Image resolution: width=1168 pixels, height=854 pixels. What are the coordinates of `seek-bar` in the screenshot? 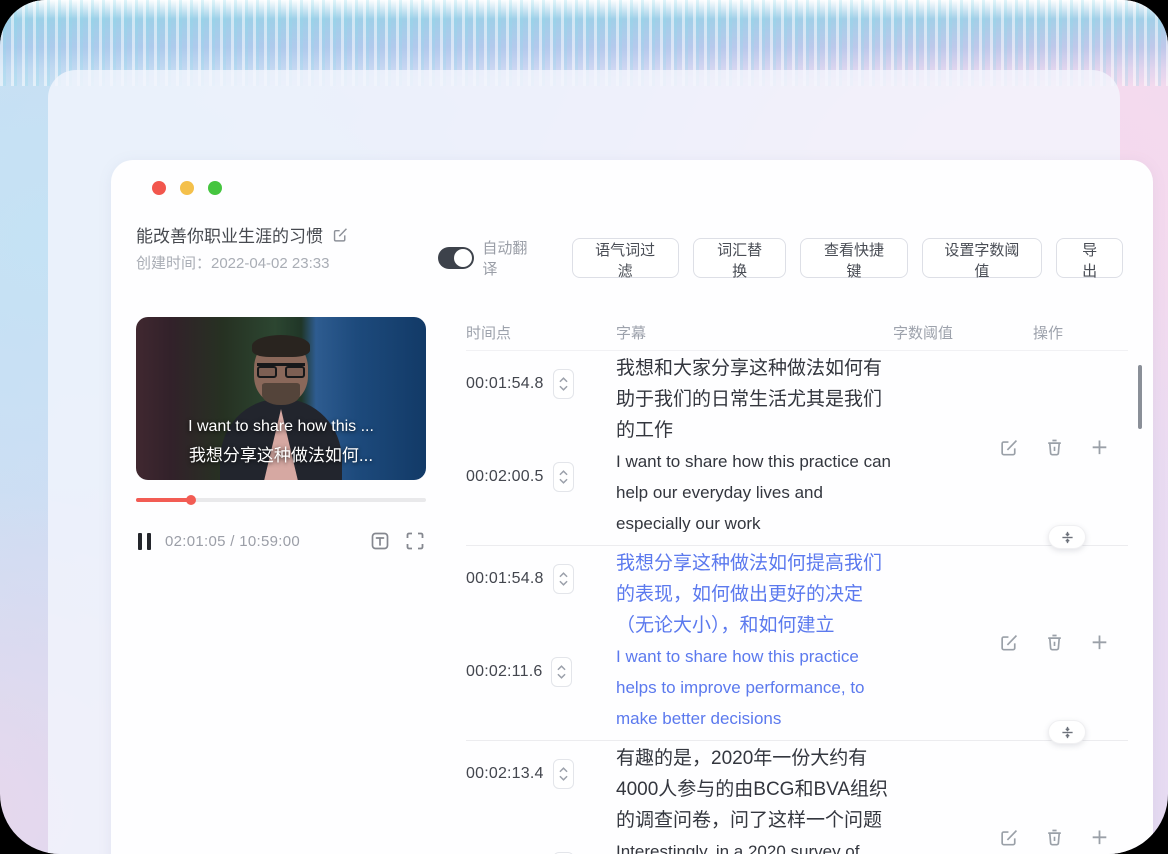 It's located at (281, 500).